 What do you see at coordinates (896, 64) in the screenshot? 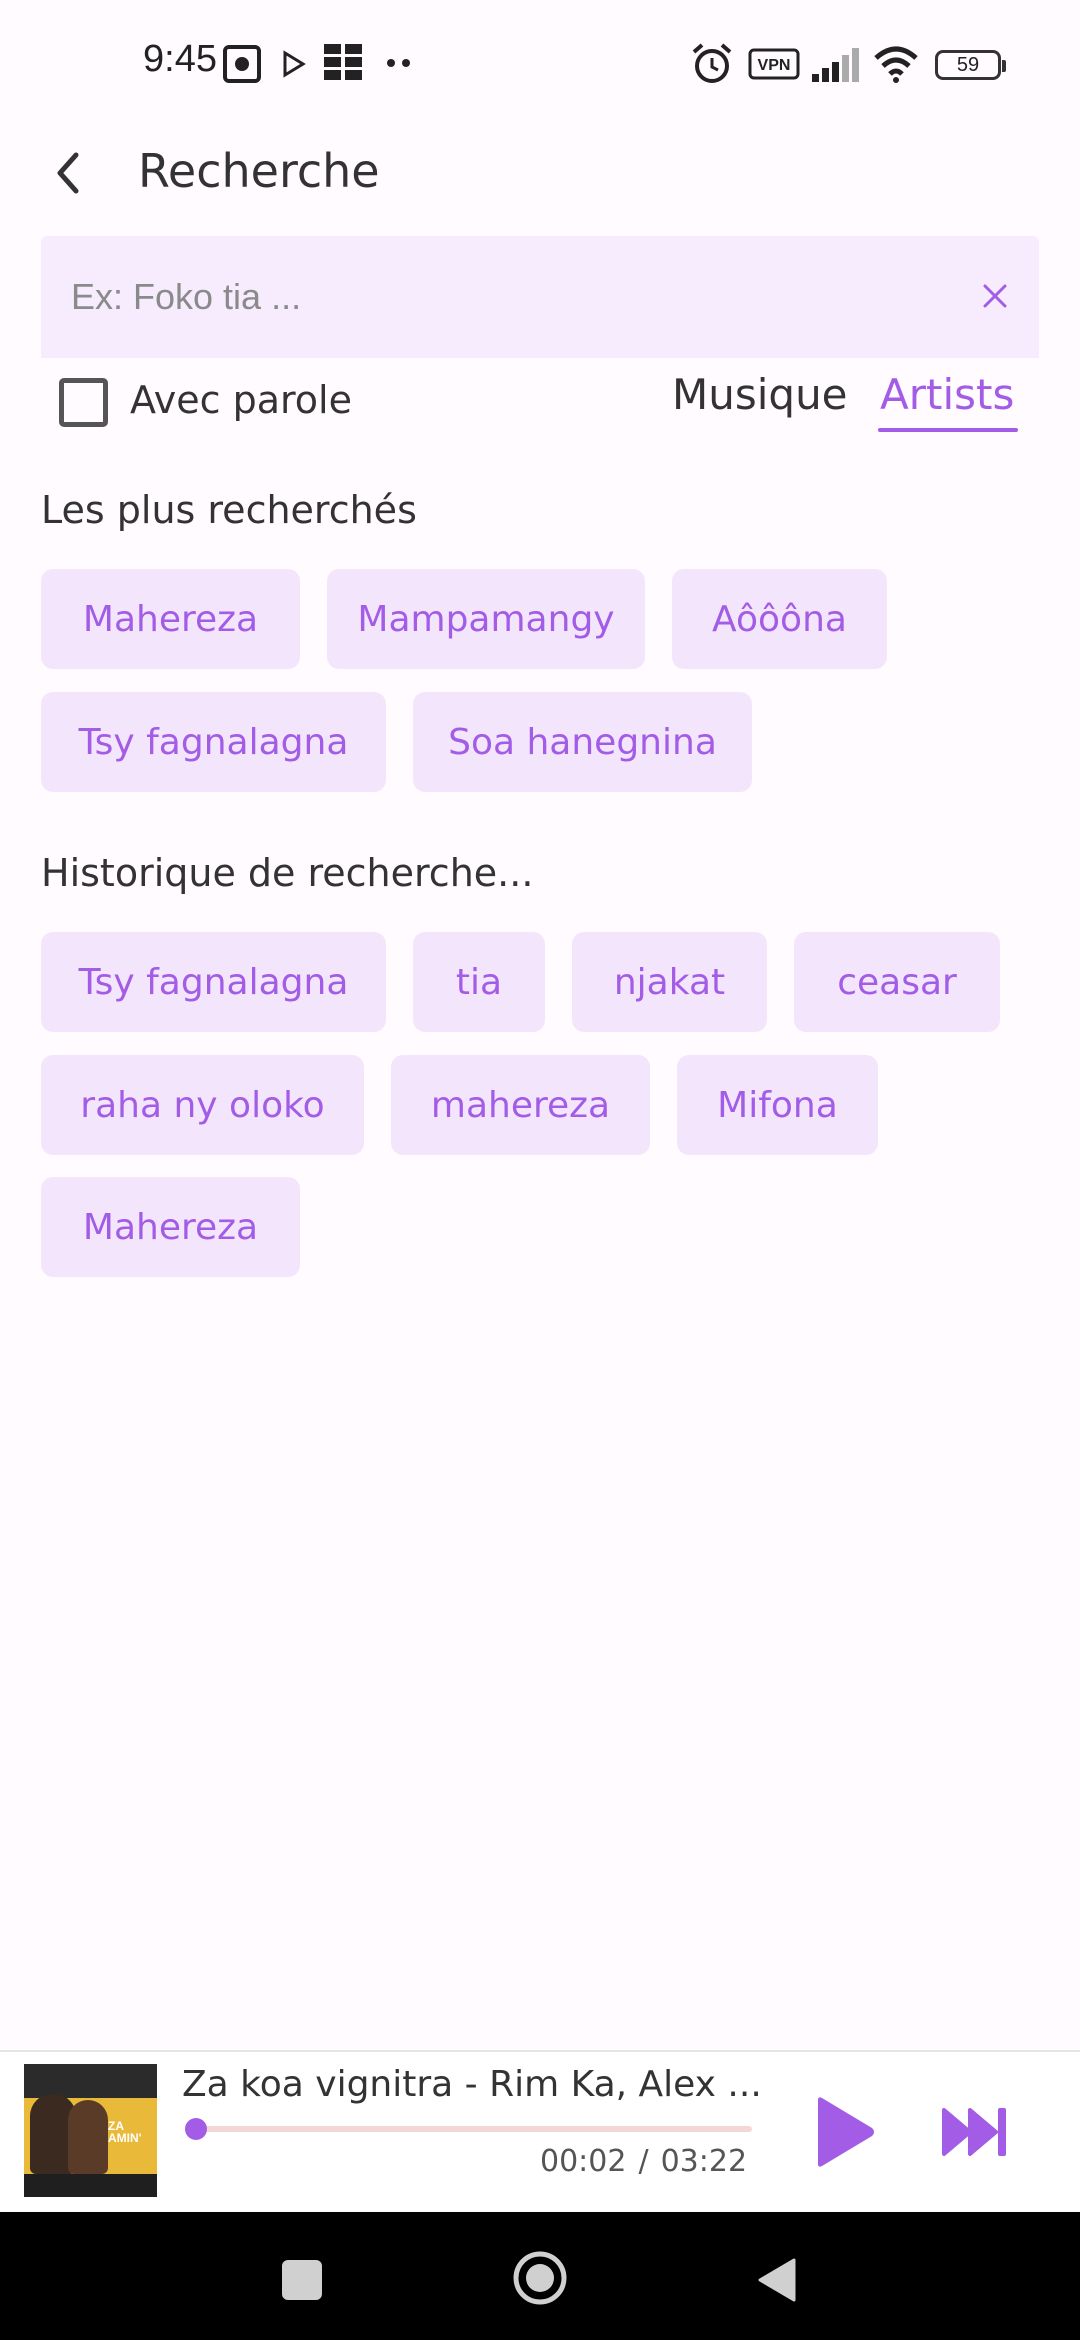
I see `wifi-icon` at bounding box center [896, 64].